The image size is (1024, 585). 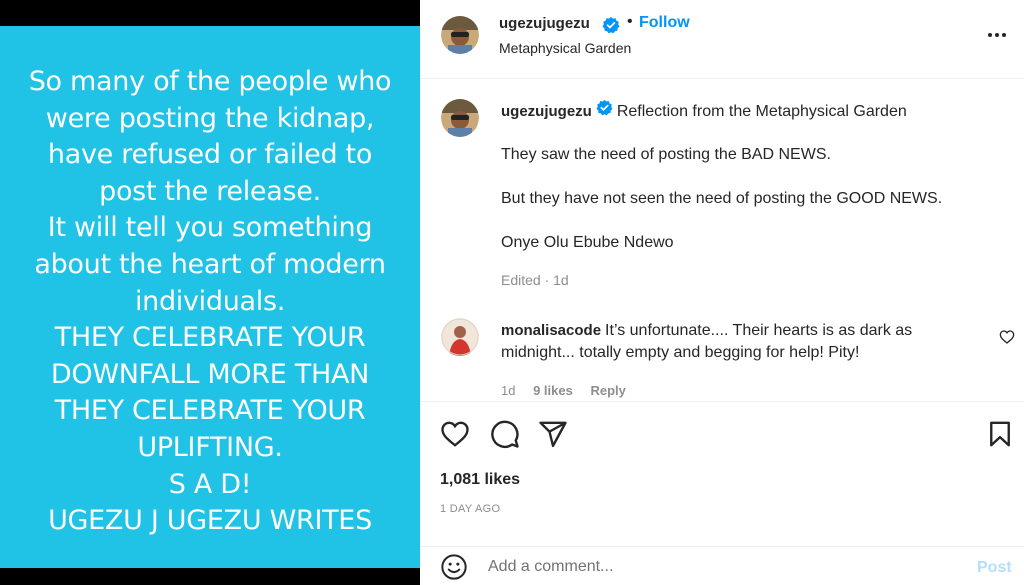 What do you see at coordinates (210, 521) in the screenshot?
I see `image-text-line: UGEZU J UGEZU WRITES` at bounding box center [210, 521].